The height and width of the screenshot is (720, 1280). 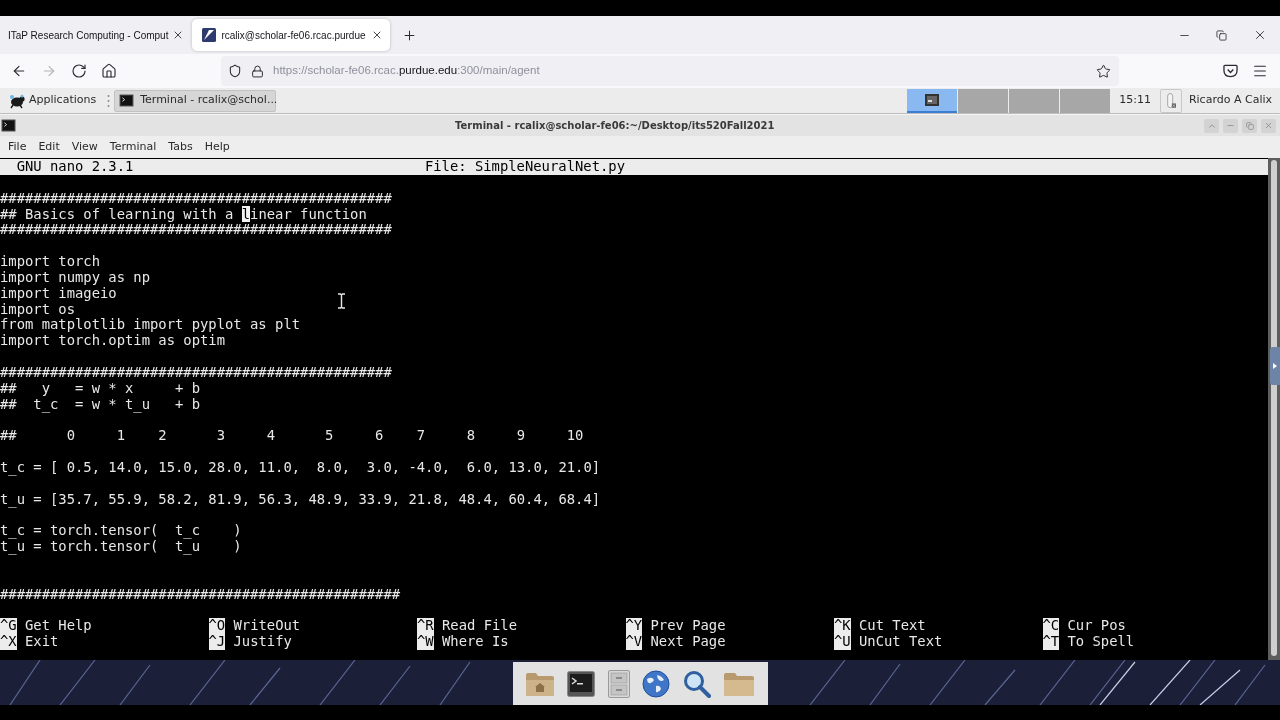 I want to click on shortcut-label: Get Help, so click(x=58, y=626).